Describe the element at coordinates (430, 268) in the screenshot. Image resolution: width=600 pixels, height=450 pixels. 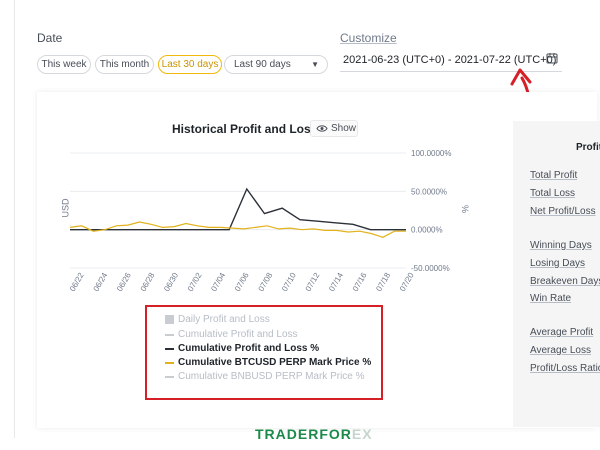
I see `y2-tick-label: -50.0000%` at that location.